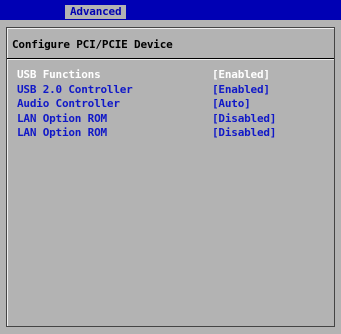 This screenshot has width=341, height=334. I want to click on page-title: Configure PCI/PCIE Device, so click(92, 44).